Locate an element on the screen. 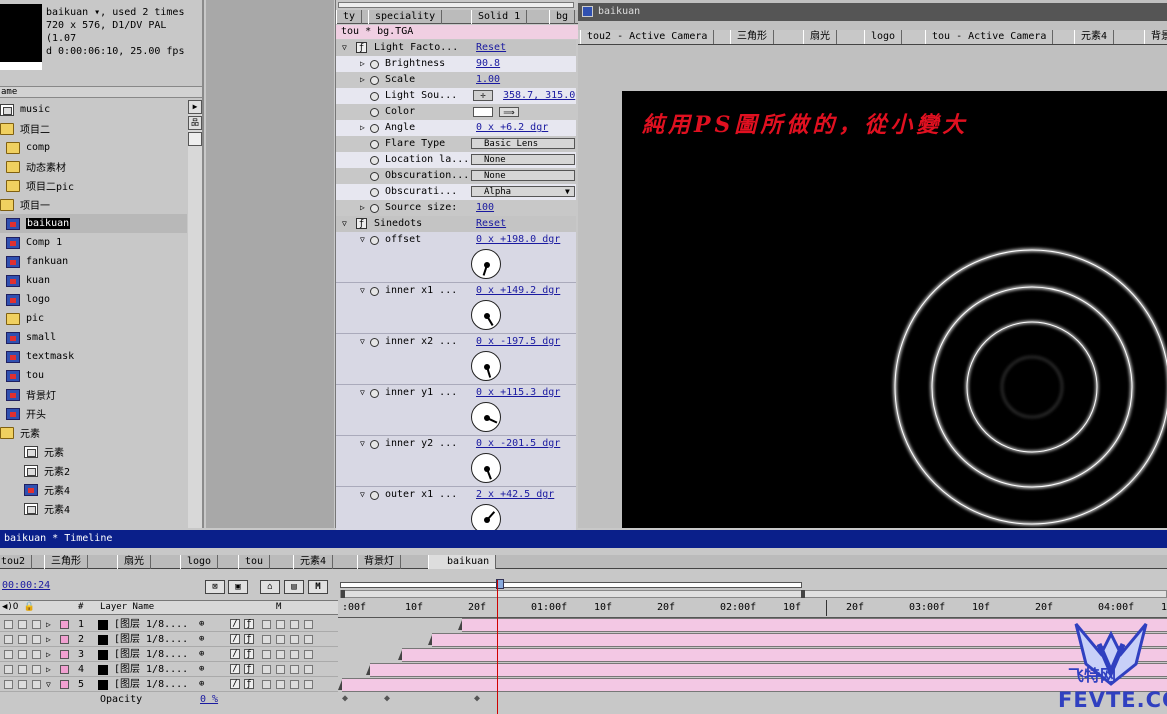 The width and height of the screenshot is (1167, 714). effect-property-row: Location la... None is located at coordinates (456, 160).